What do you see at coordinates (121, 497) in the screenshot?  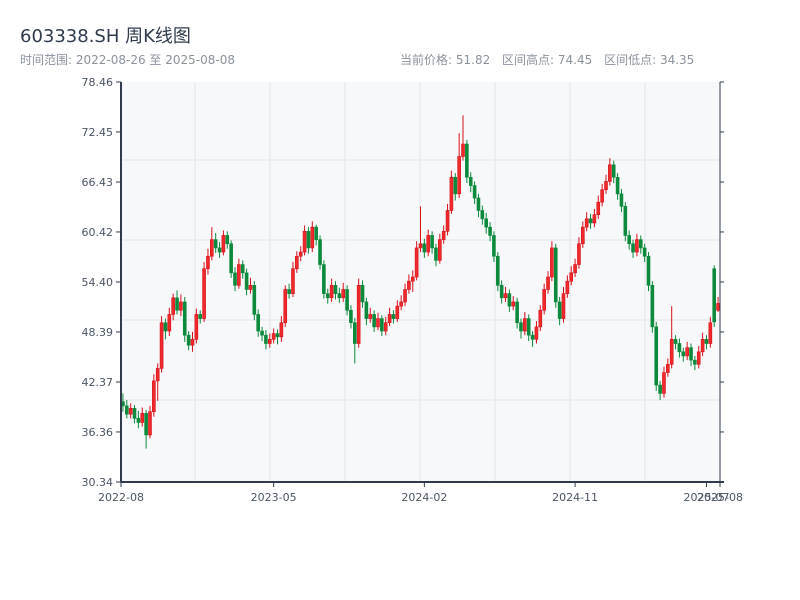 I see `x-tick-label: 2022-08` at bounding box center [121, 497].